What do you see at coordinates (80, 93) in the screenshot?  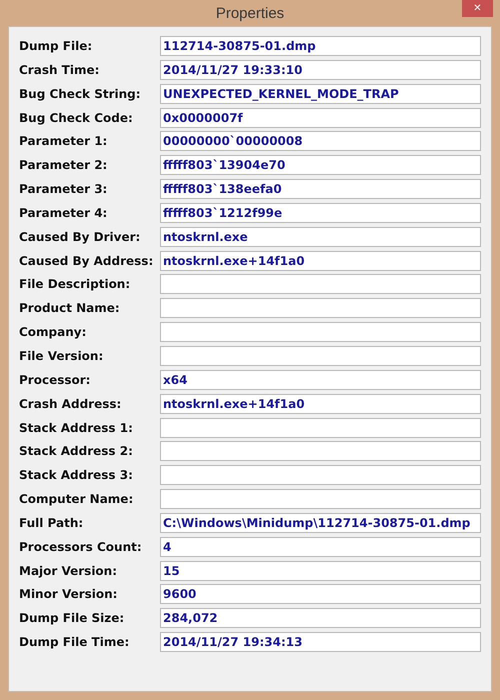 I see `field-label: Bug Check String:` at bounding box center [80, 93].